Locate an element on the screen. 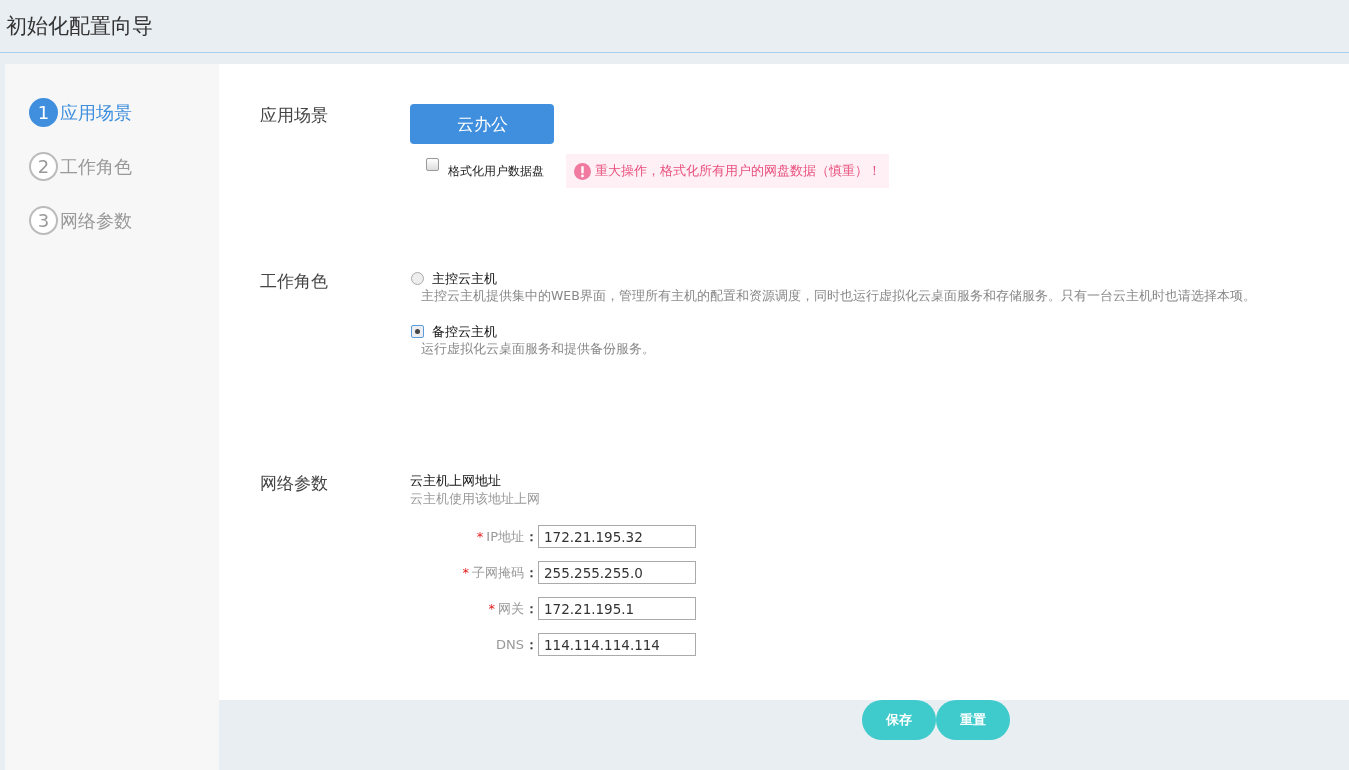 This screenshot has height=770, width=1349. step-label: 网络参数 is located at coordinates (96, 220).